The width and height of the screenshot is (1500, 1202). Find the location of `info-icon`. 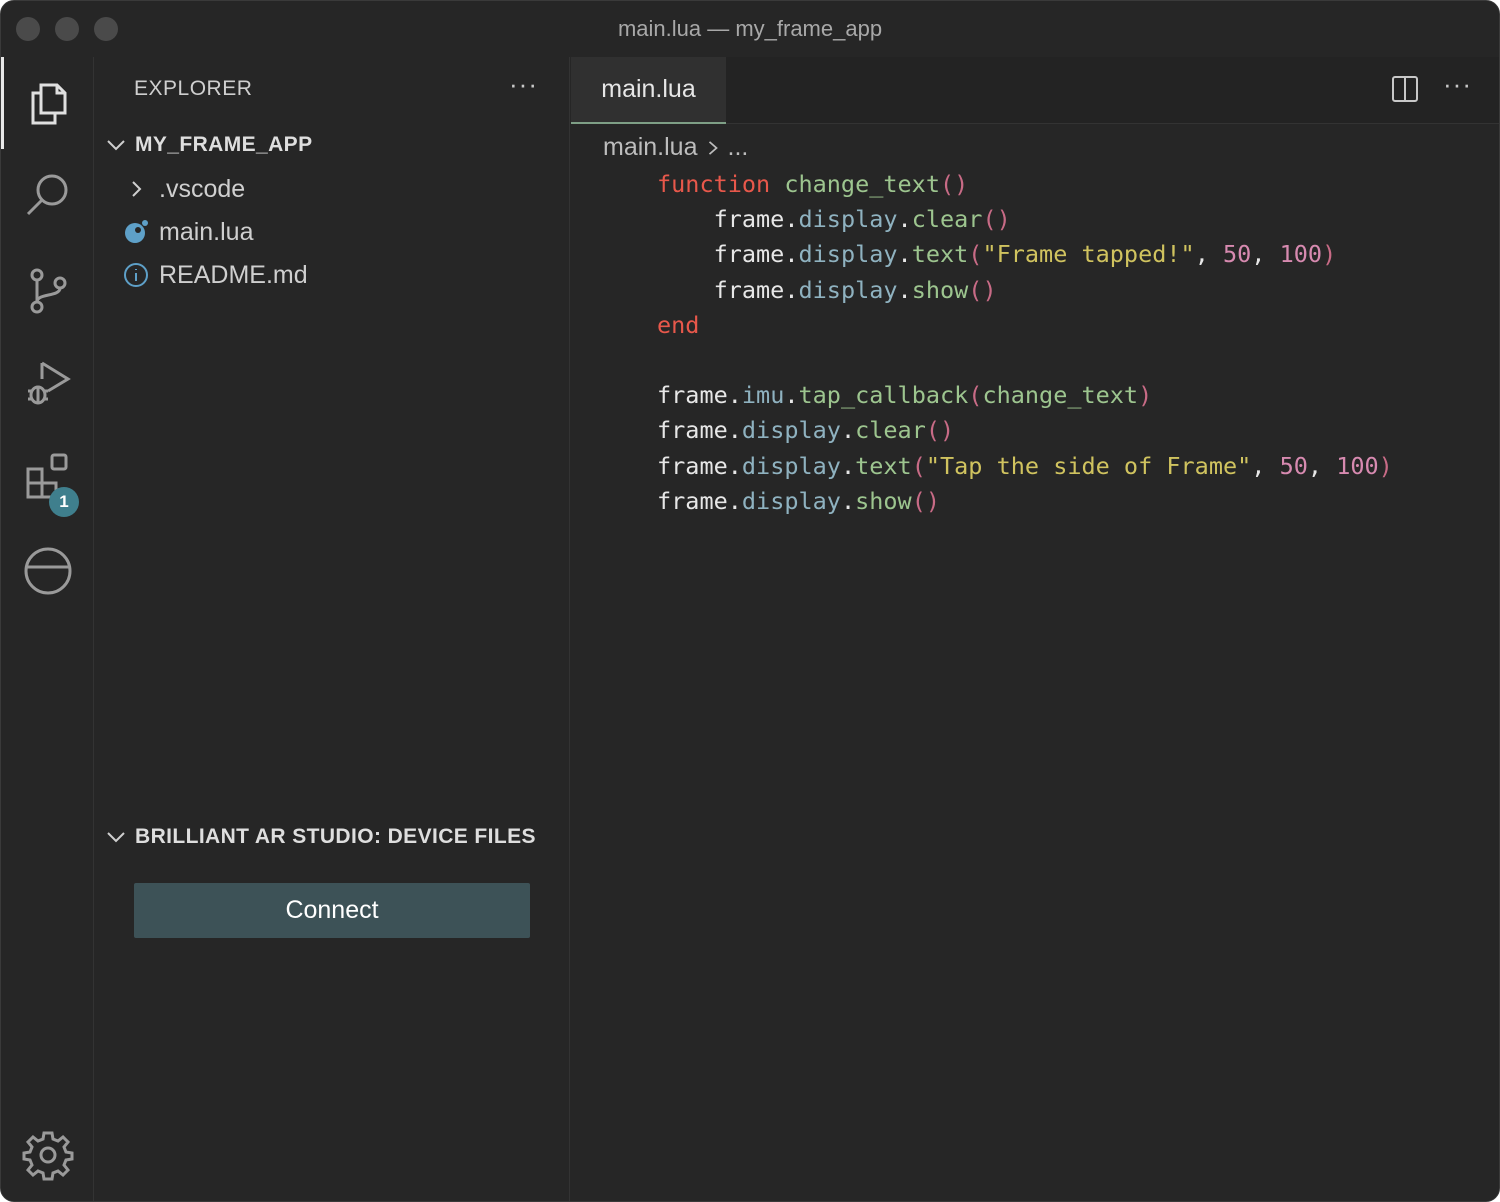

info-icon is located at coordinates (136, 275).